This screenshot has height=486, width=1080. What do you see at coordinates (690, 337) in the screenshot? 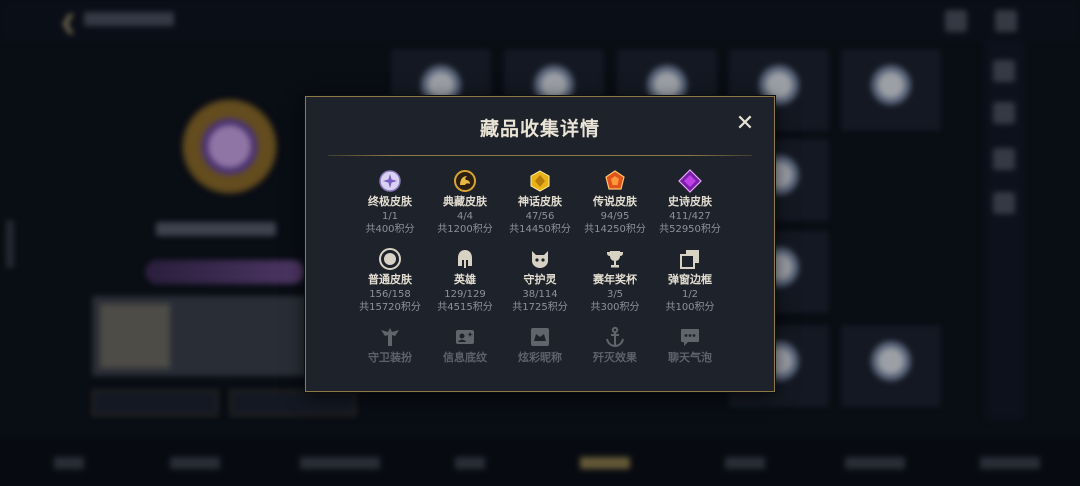
I see `chat-bubble-icon` at bounding box center [690, 337].